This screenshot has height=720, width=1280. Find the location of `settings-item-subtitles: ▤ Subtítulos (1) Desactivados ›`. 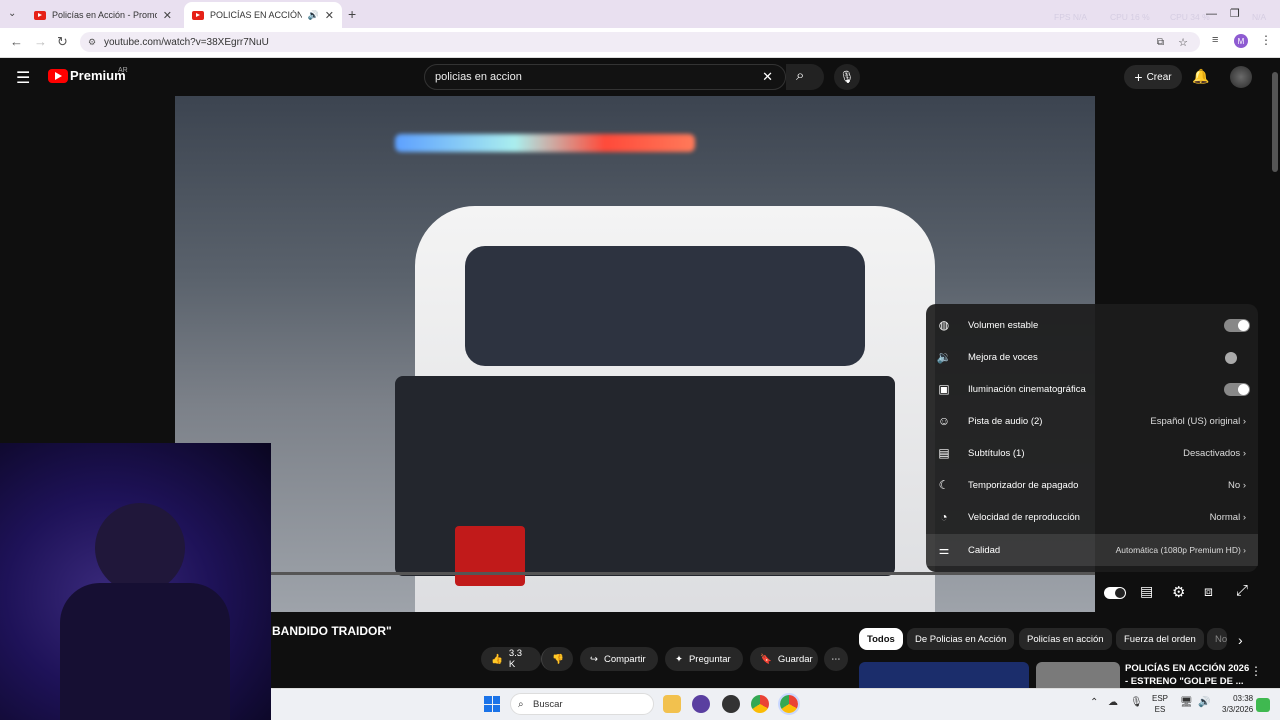

settings-item-subtitles: ▤ Subtítulos (1) Desactivados › is located at coordinates (1092, 453).